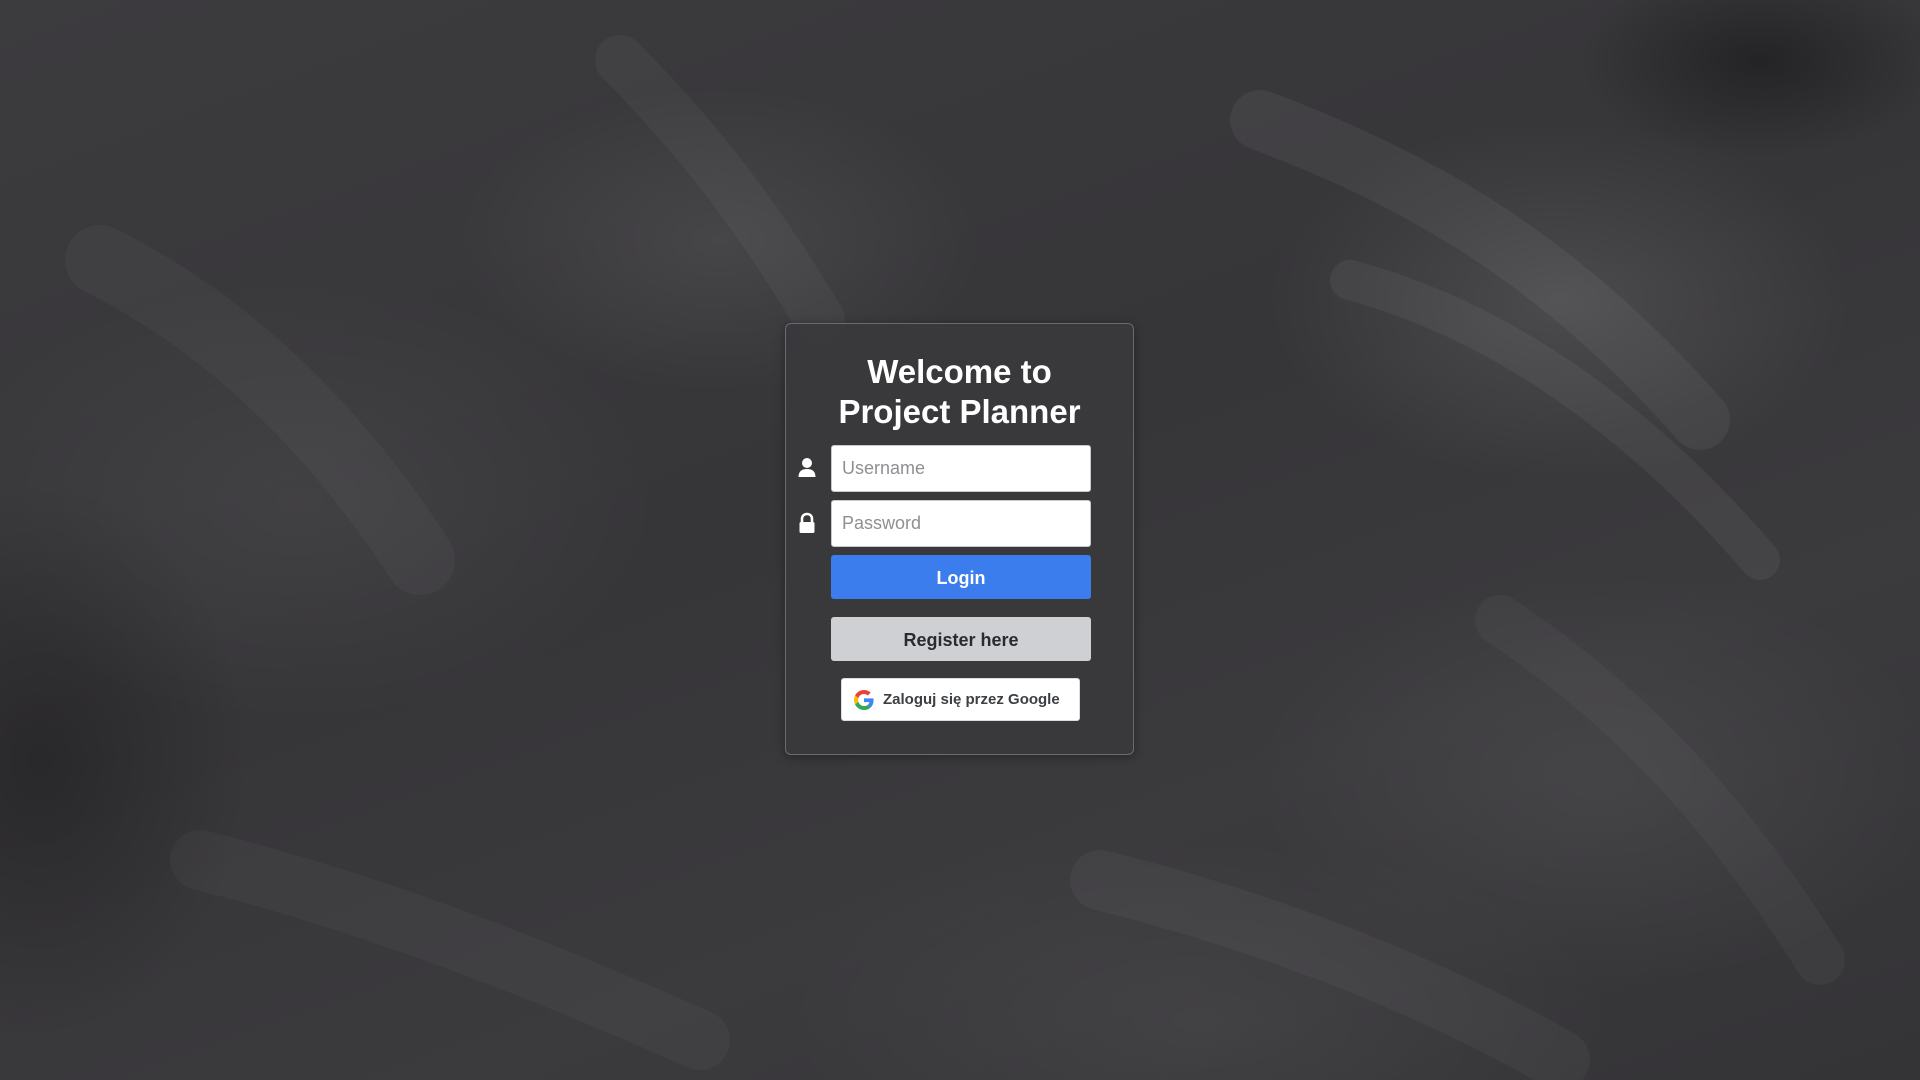 This screenshot has height=1080, width=1920. Describe the element at coordinates (959, 371) in the screenshot. I see `page-title-line1: Welcome to` at that location.